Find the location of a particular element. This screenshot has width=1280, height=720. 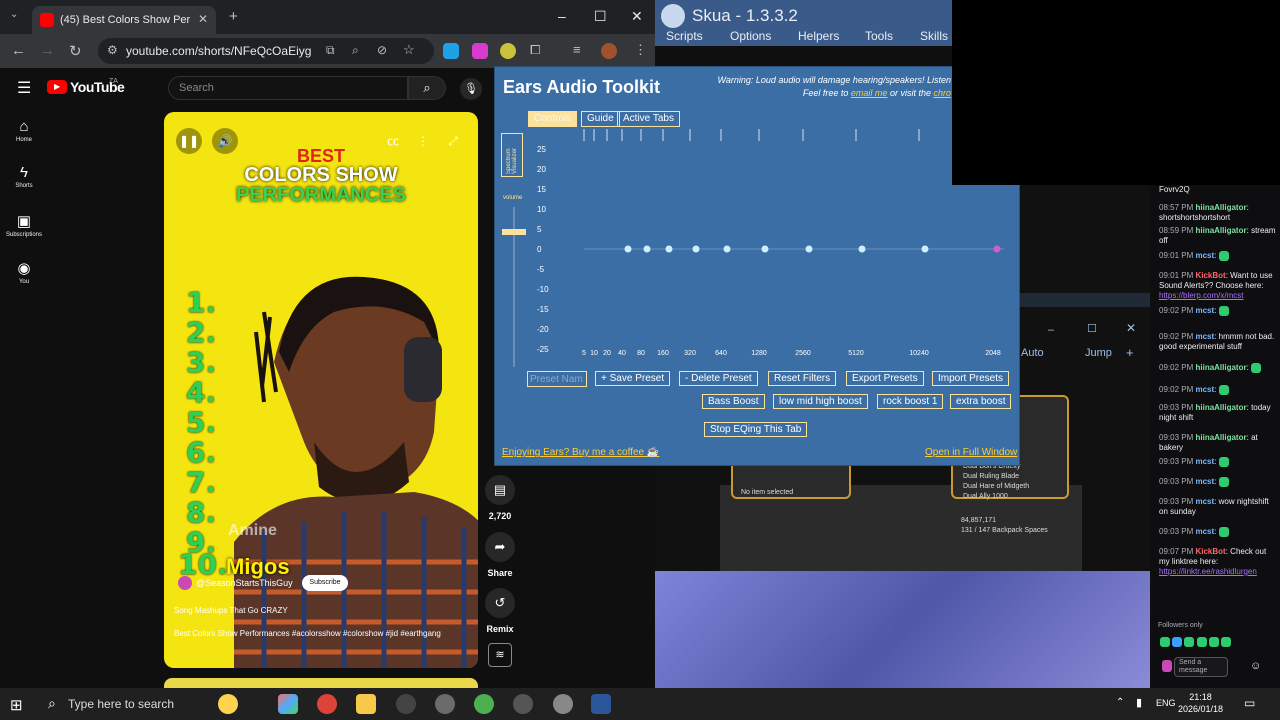

windows-start-icon: ⊞ is located at coordinates (16, 705).